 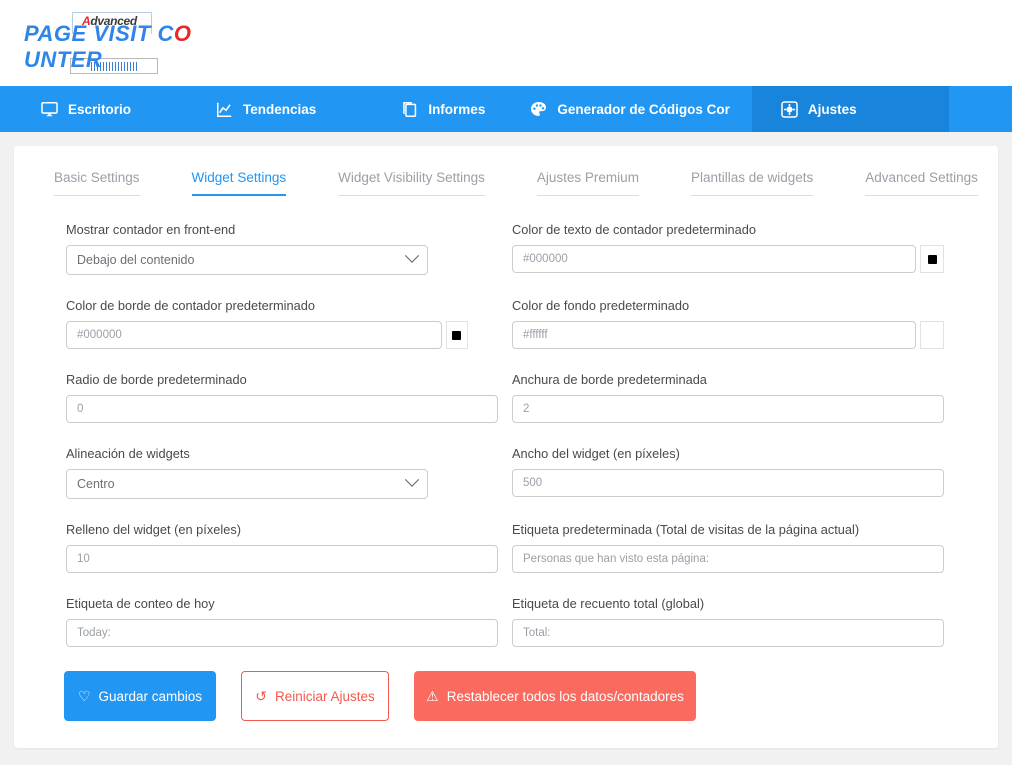 I want to click on heart-icon: ♡, so click(x=84, y=696).